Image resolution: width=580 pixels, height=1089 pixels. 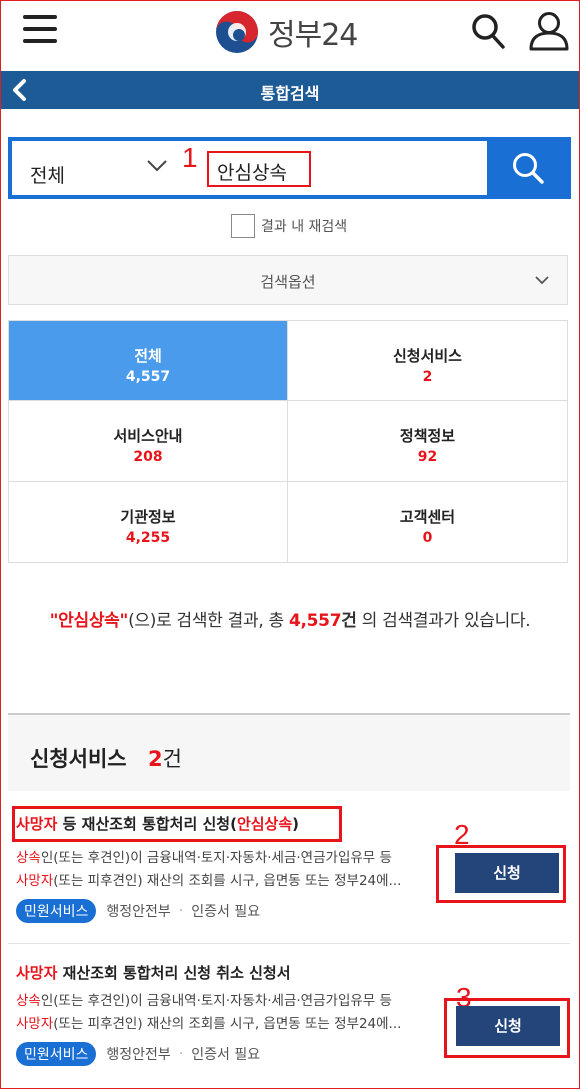 What do you see at coordinates (148, 516) in the screenshot?
I see `category-label: 기관정보` at bounding box center [148, 516].